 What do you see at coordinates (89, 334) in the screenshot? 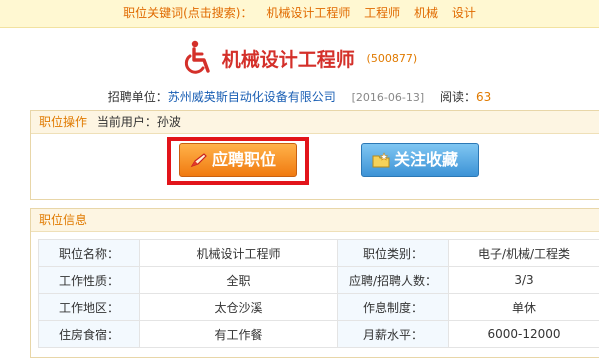
I see `field-label: 住房食宿：` at bounding box center [89, 334].